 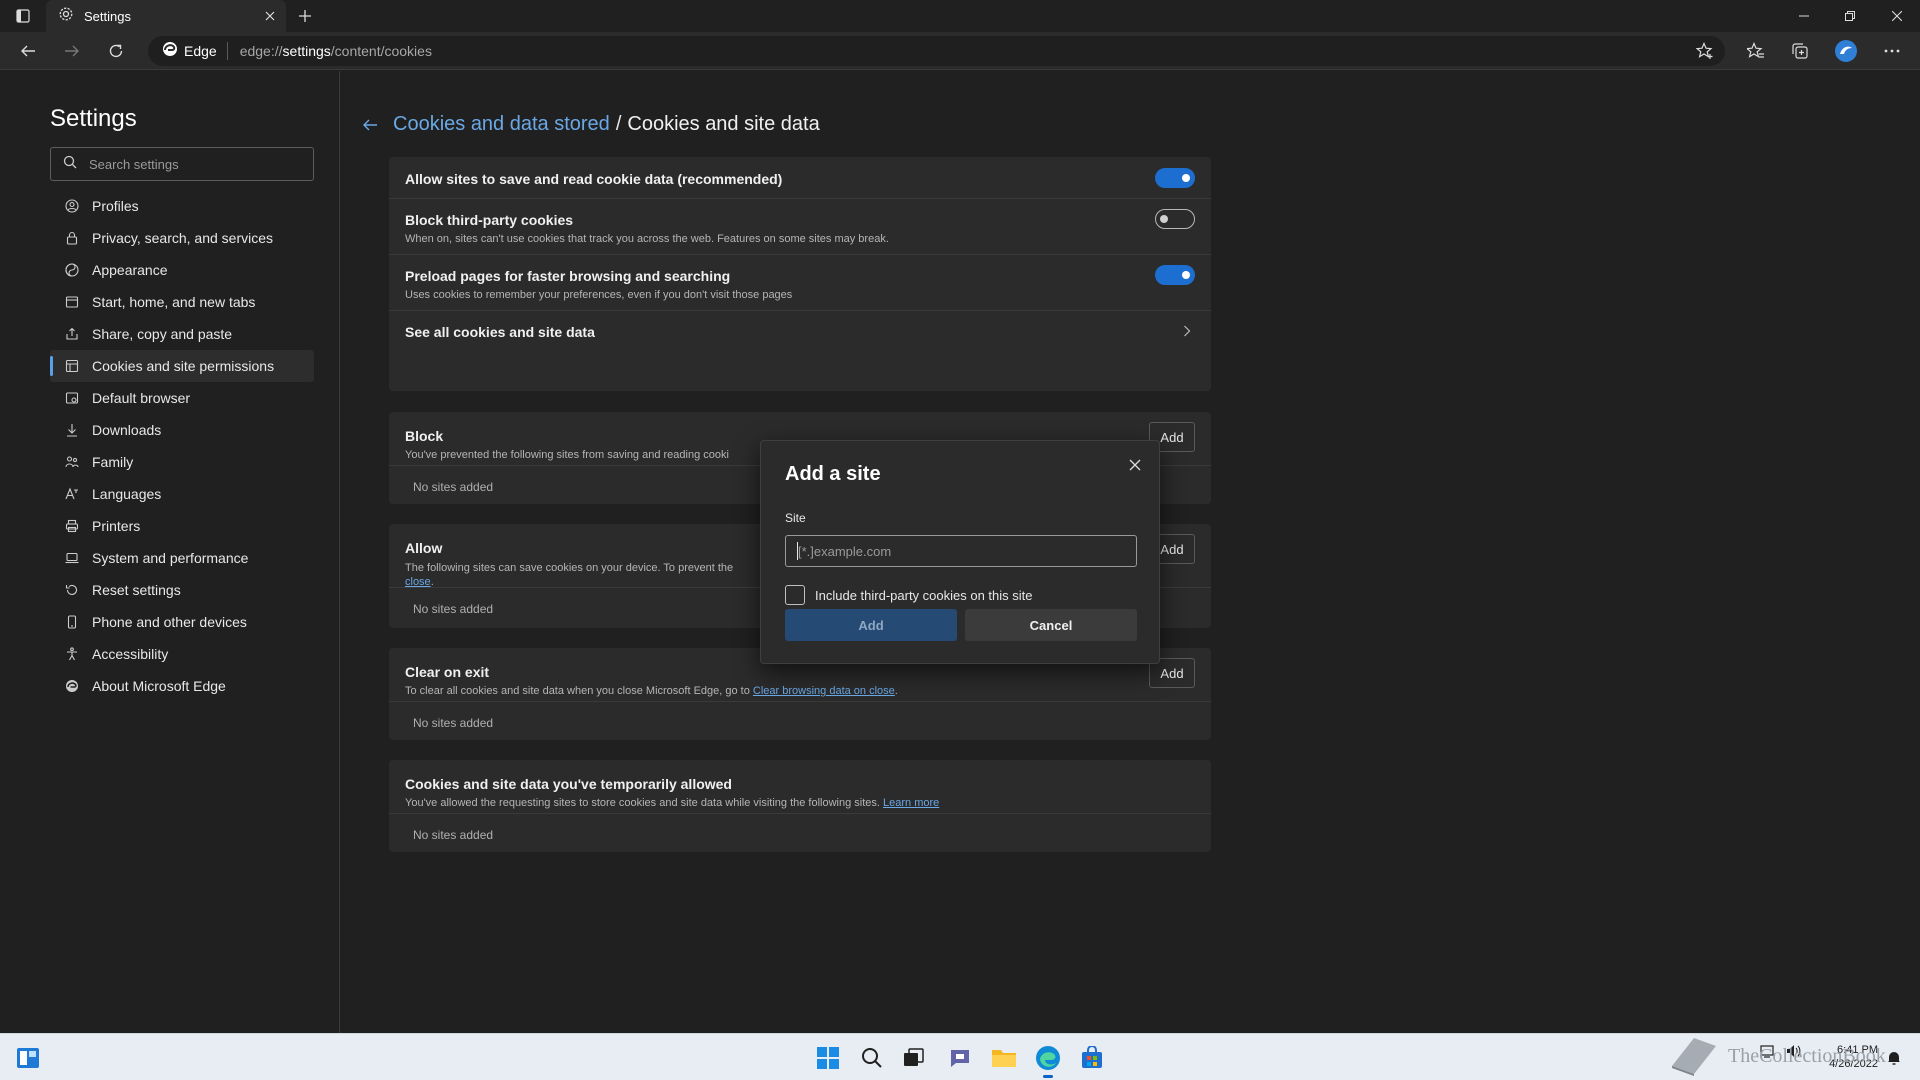 I want to click on dialog-add-button: Add, so click(x=871, y=625).